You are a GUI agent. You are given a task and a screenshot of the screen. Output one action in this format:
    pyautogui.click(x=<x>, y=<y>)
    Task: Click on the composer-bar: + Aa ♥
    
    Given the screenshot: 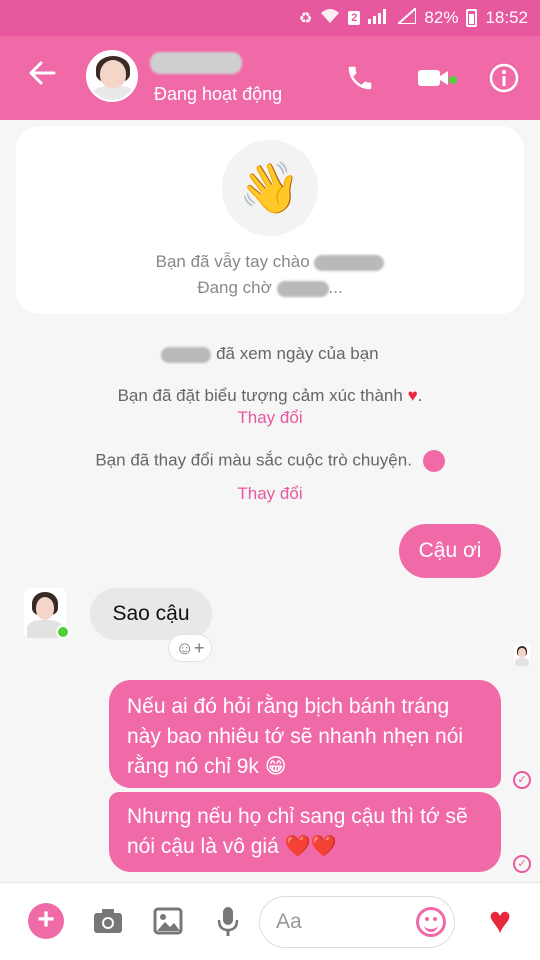 What is the action you would take?
    pyautogui.click(x=270, y=921)
    